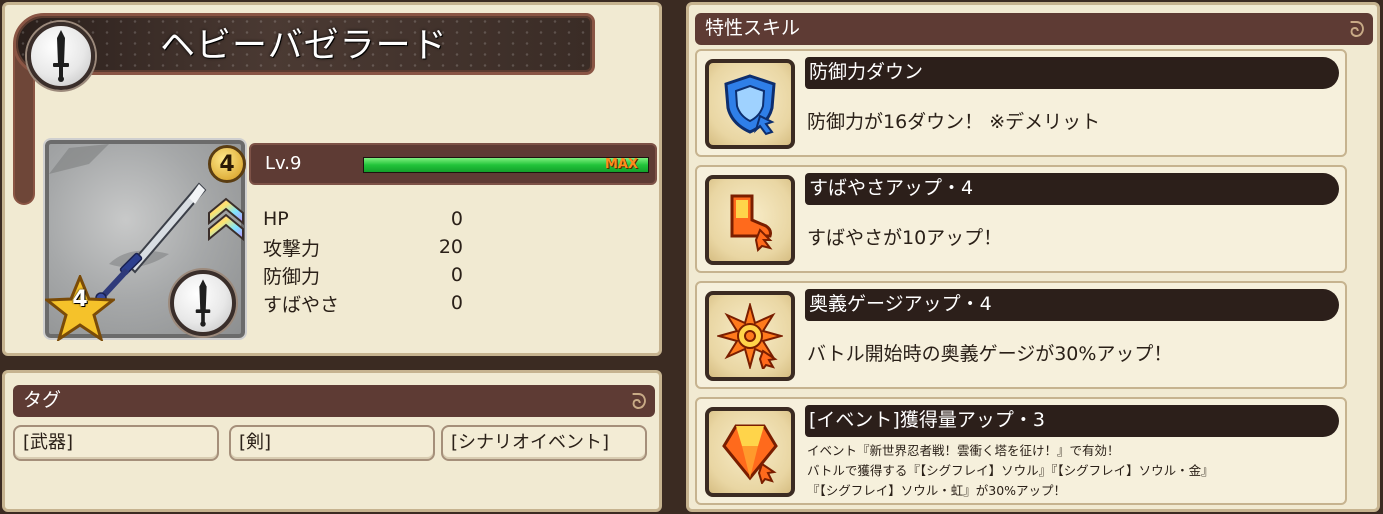 Image resolution: width=1383 pixels, height=514 pixels. What do you see at coordinates (1034, 29) in the screenshot?
I see `skills-header: 特性スキル ᘐ` at bounding box center [1034, 29].